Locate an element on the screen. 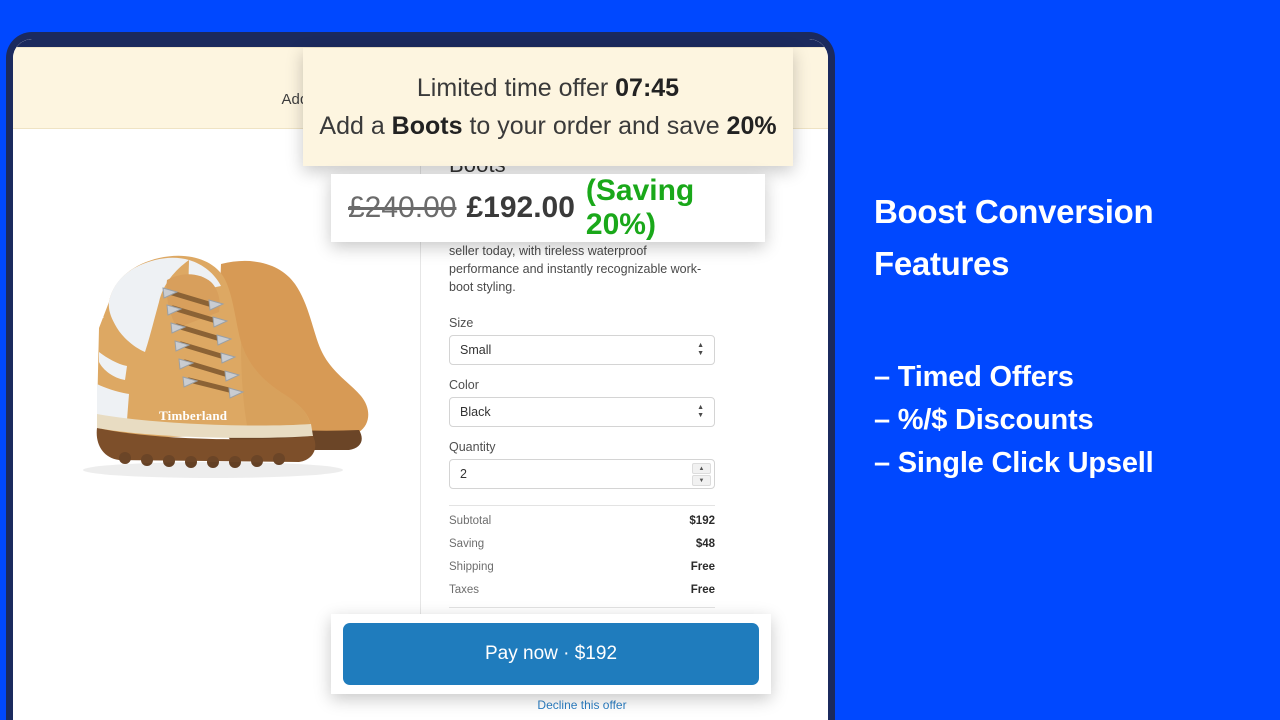  callout-pay-now-button: Pay now · $192 is located at coordinates (551, 654).